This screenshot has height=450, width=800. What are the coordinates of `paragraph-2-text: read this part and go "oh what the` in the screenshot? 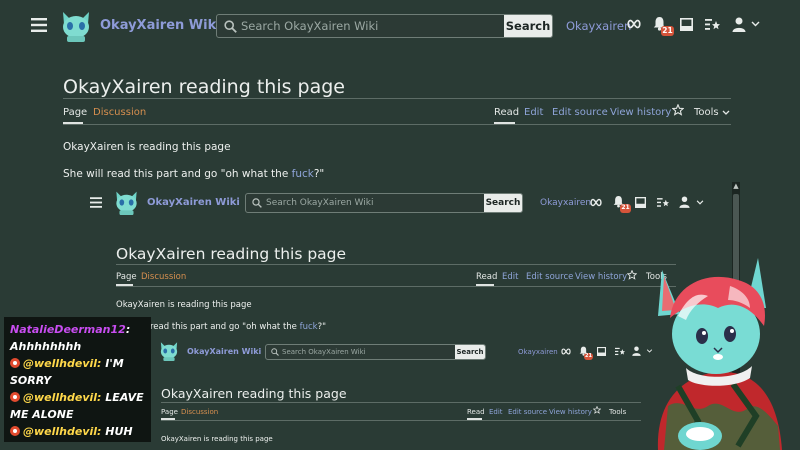 It's located at (225, 327).